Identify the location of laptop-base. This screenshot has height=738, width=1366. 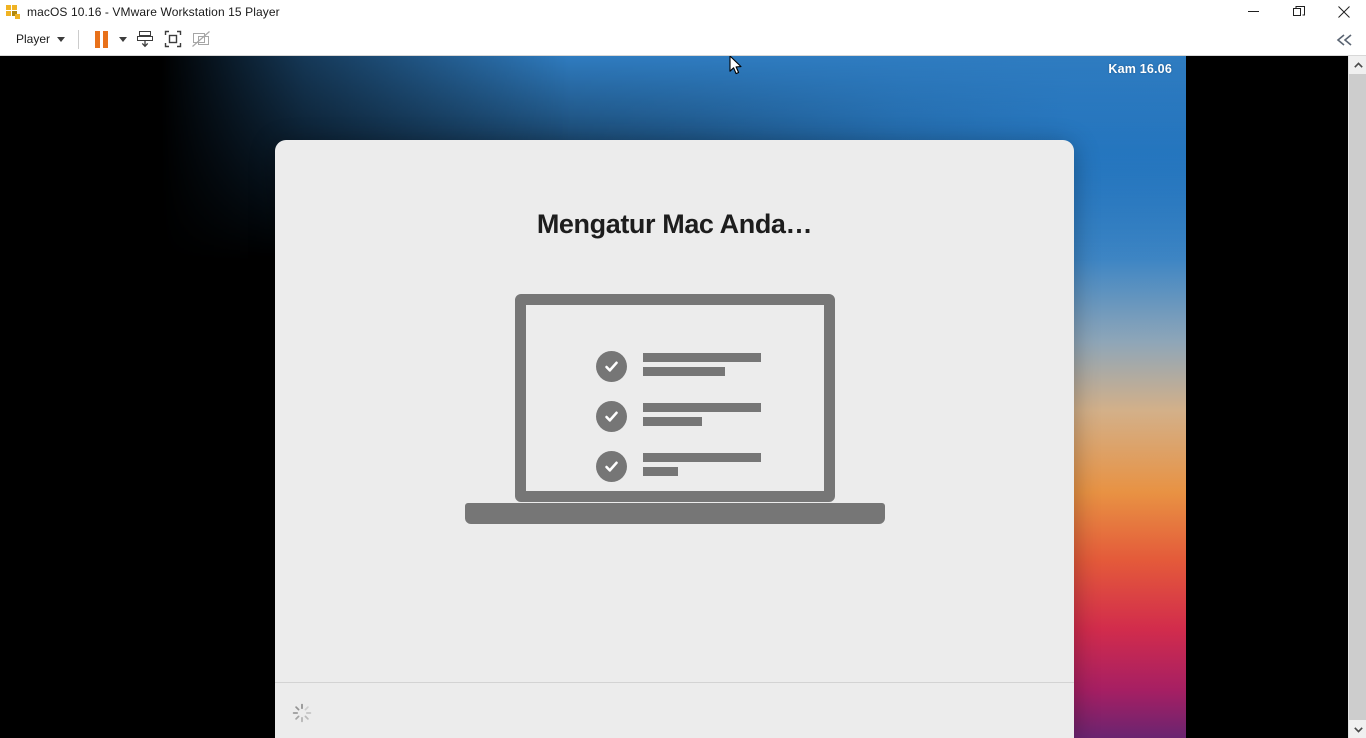
(674, 513).